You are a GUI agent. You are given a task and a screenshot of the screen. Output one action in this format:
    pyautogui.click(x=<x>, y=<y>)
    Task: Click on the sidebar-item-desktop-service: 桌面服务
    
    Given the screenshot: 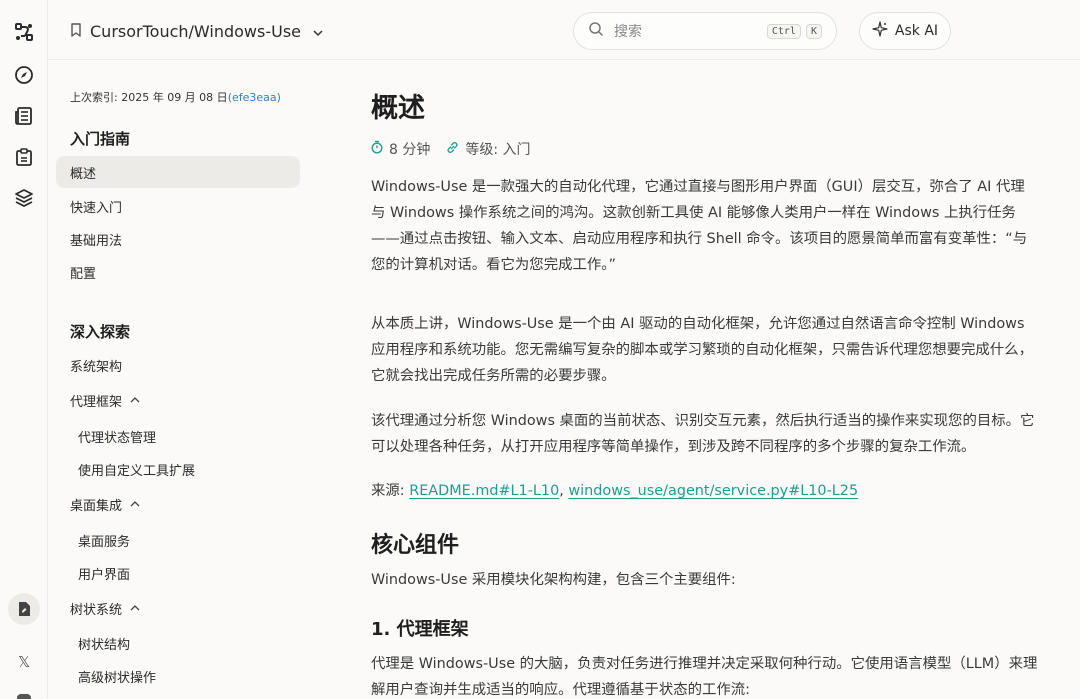 What is the action you would take?
    pyautogui.click(x=178, y=540)
    